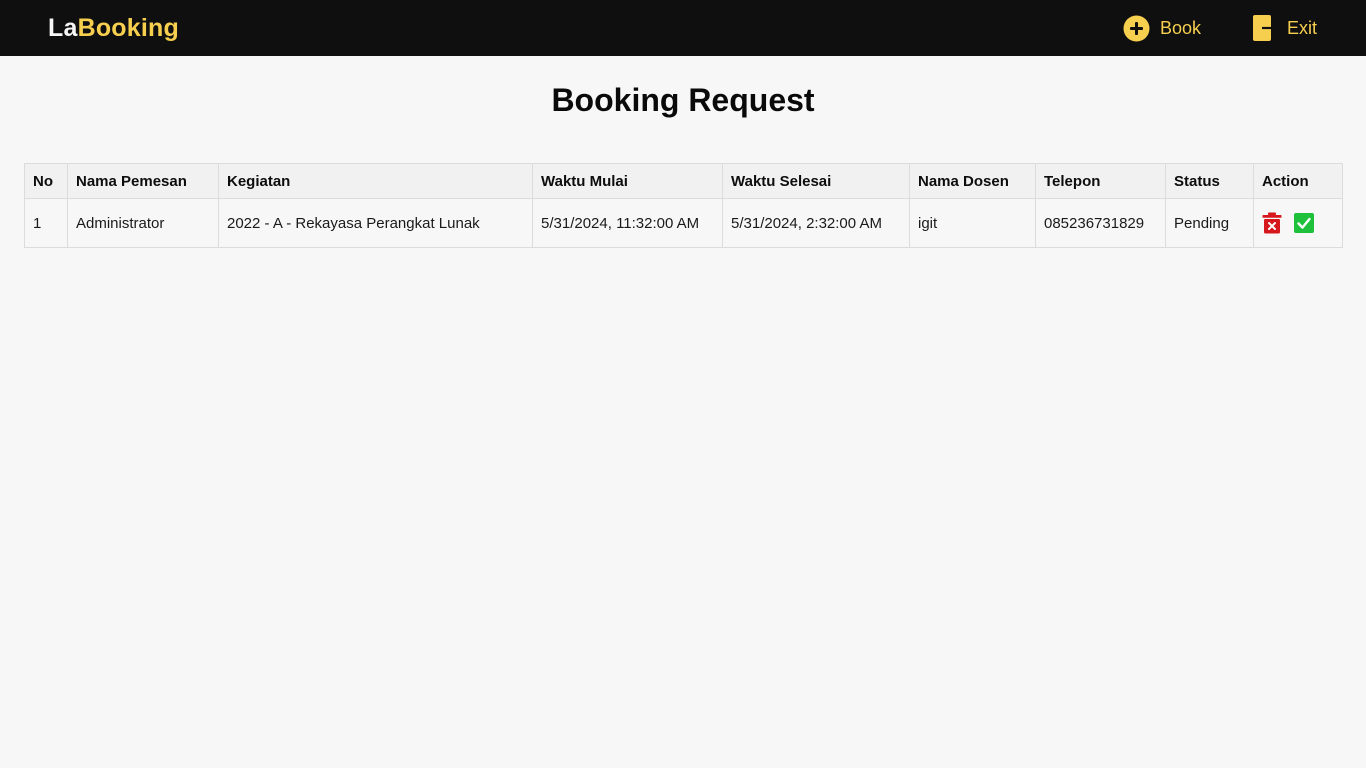 The height and width of the screenshot is (768, 1366). Describe the element at coordinates (1302, 27) in the screenshot. I see `exit-nav-label: Exit` at that location.